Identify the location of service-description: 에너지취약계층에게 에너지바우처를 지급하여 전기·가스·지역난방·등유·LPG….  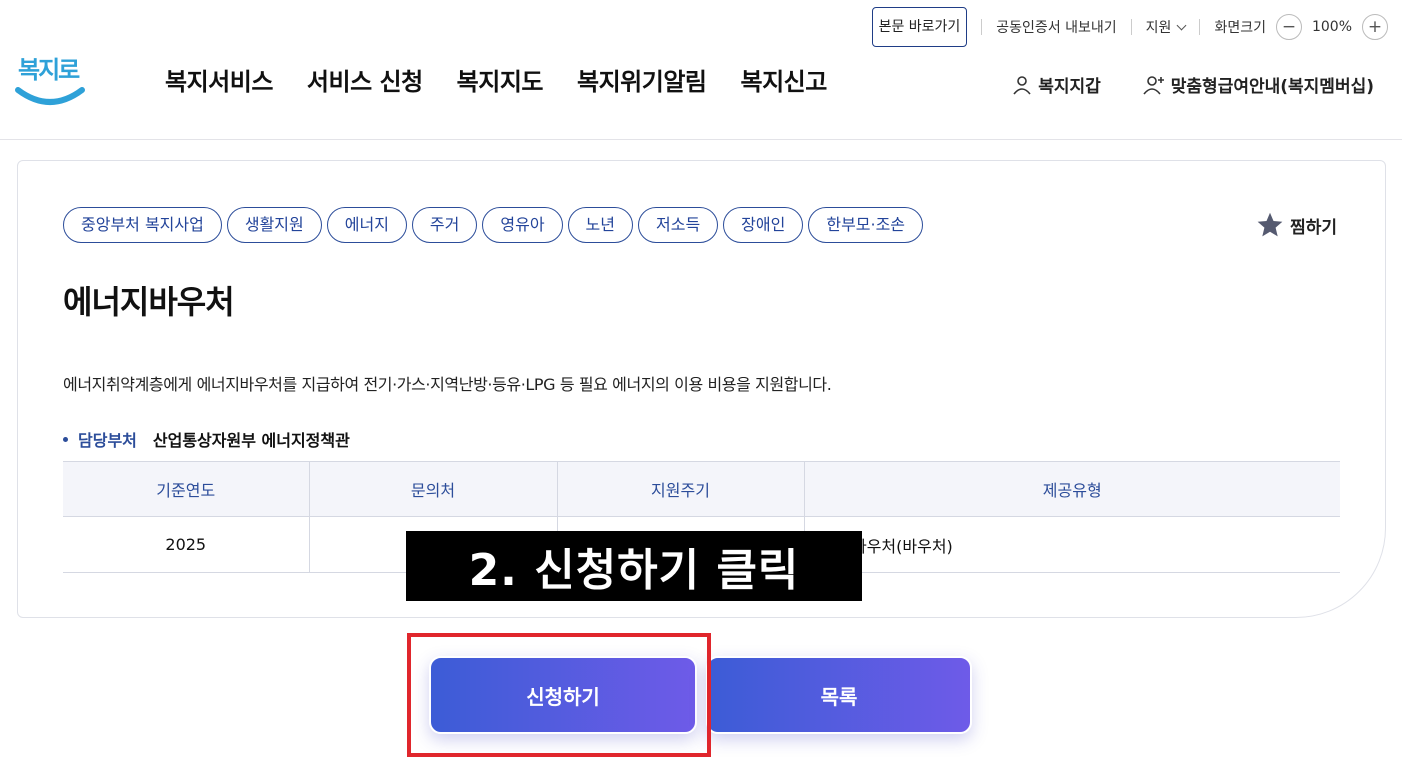
(447, 384).